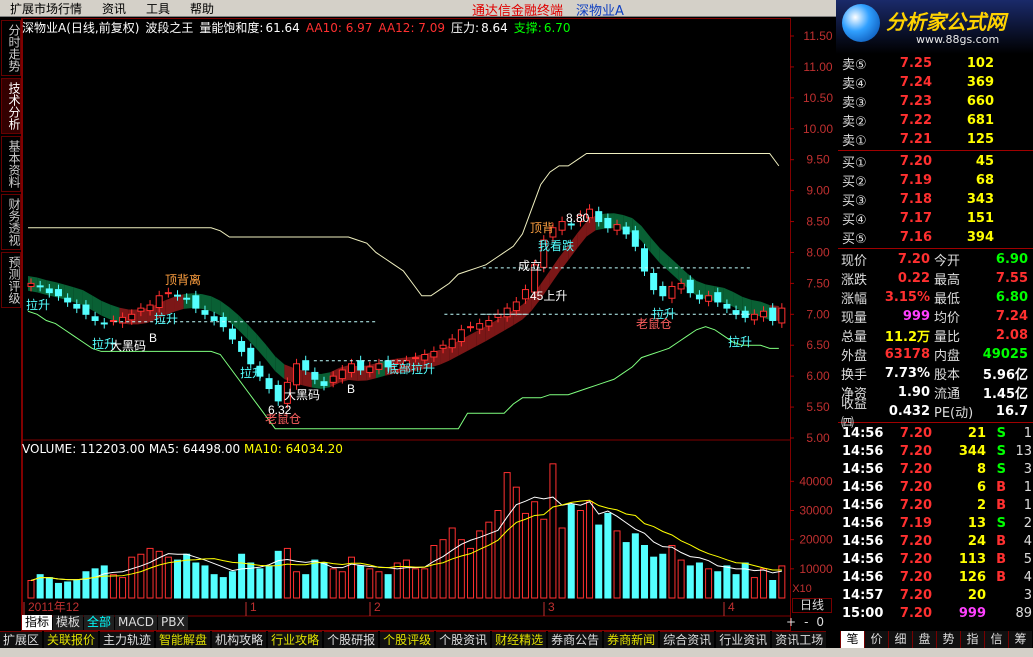 The width and height of the screenshot is (1033, 657). What do you see at coordinates (1001, 451) in the screenshot?
I see `tick-side: S` at bounding box center [1001, 451].